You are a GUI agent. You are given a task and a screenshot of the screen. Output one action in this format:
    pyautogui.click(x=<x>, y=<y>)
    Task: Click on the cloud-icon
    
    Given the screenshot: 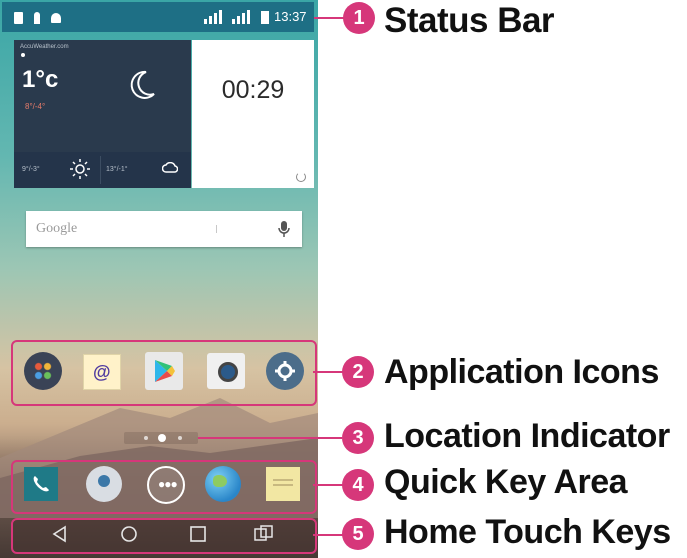 What is the action you would take?
    pyautogui.click(x=170, y=167)
    